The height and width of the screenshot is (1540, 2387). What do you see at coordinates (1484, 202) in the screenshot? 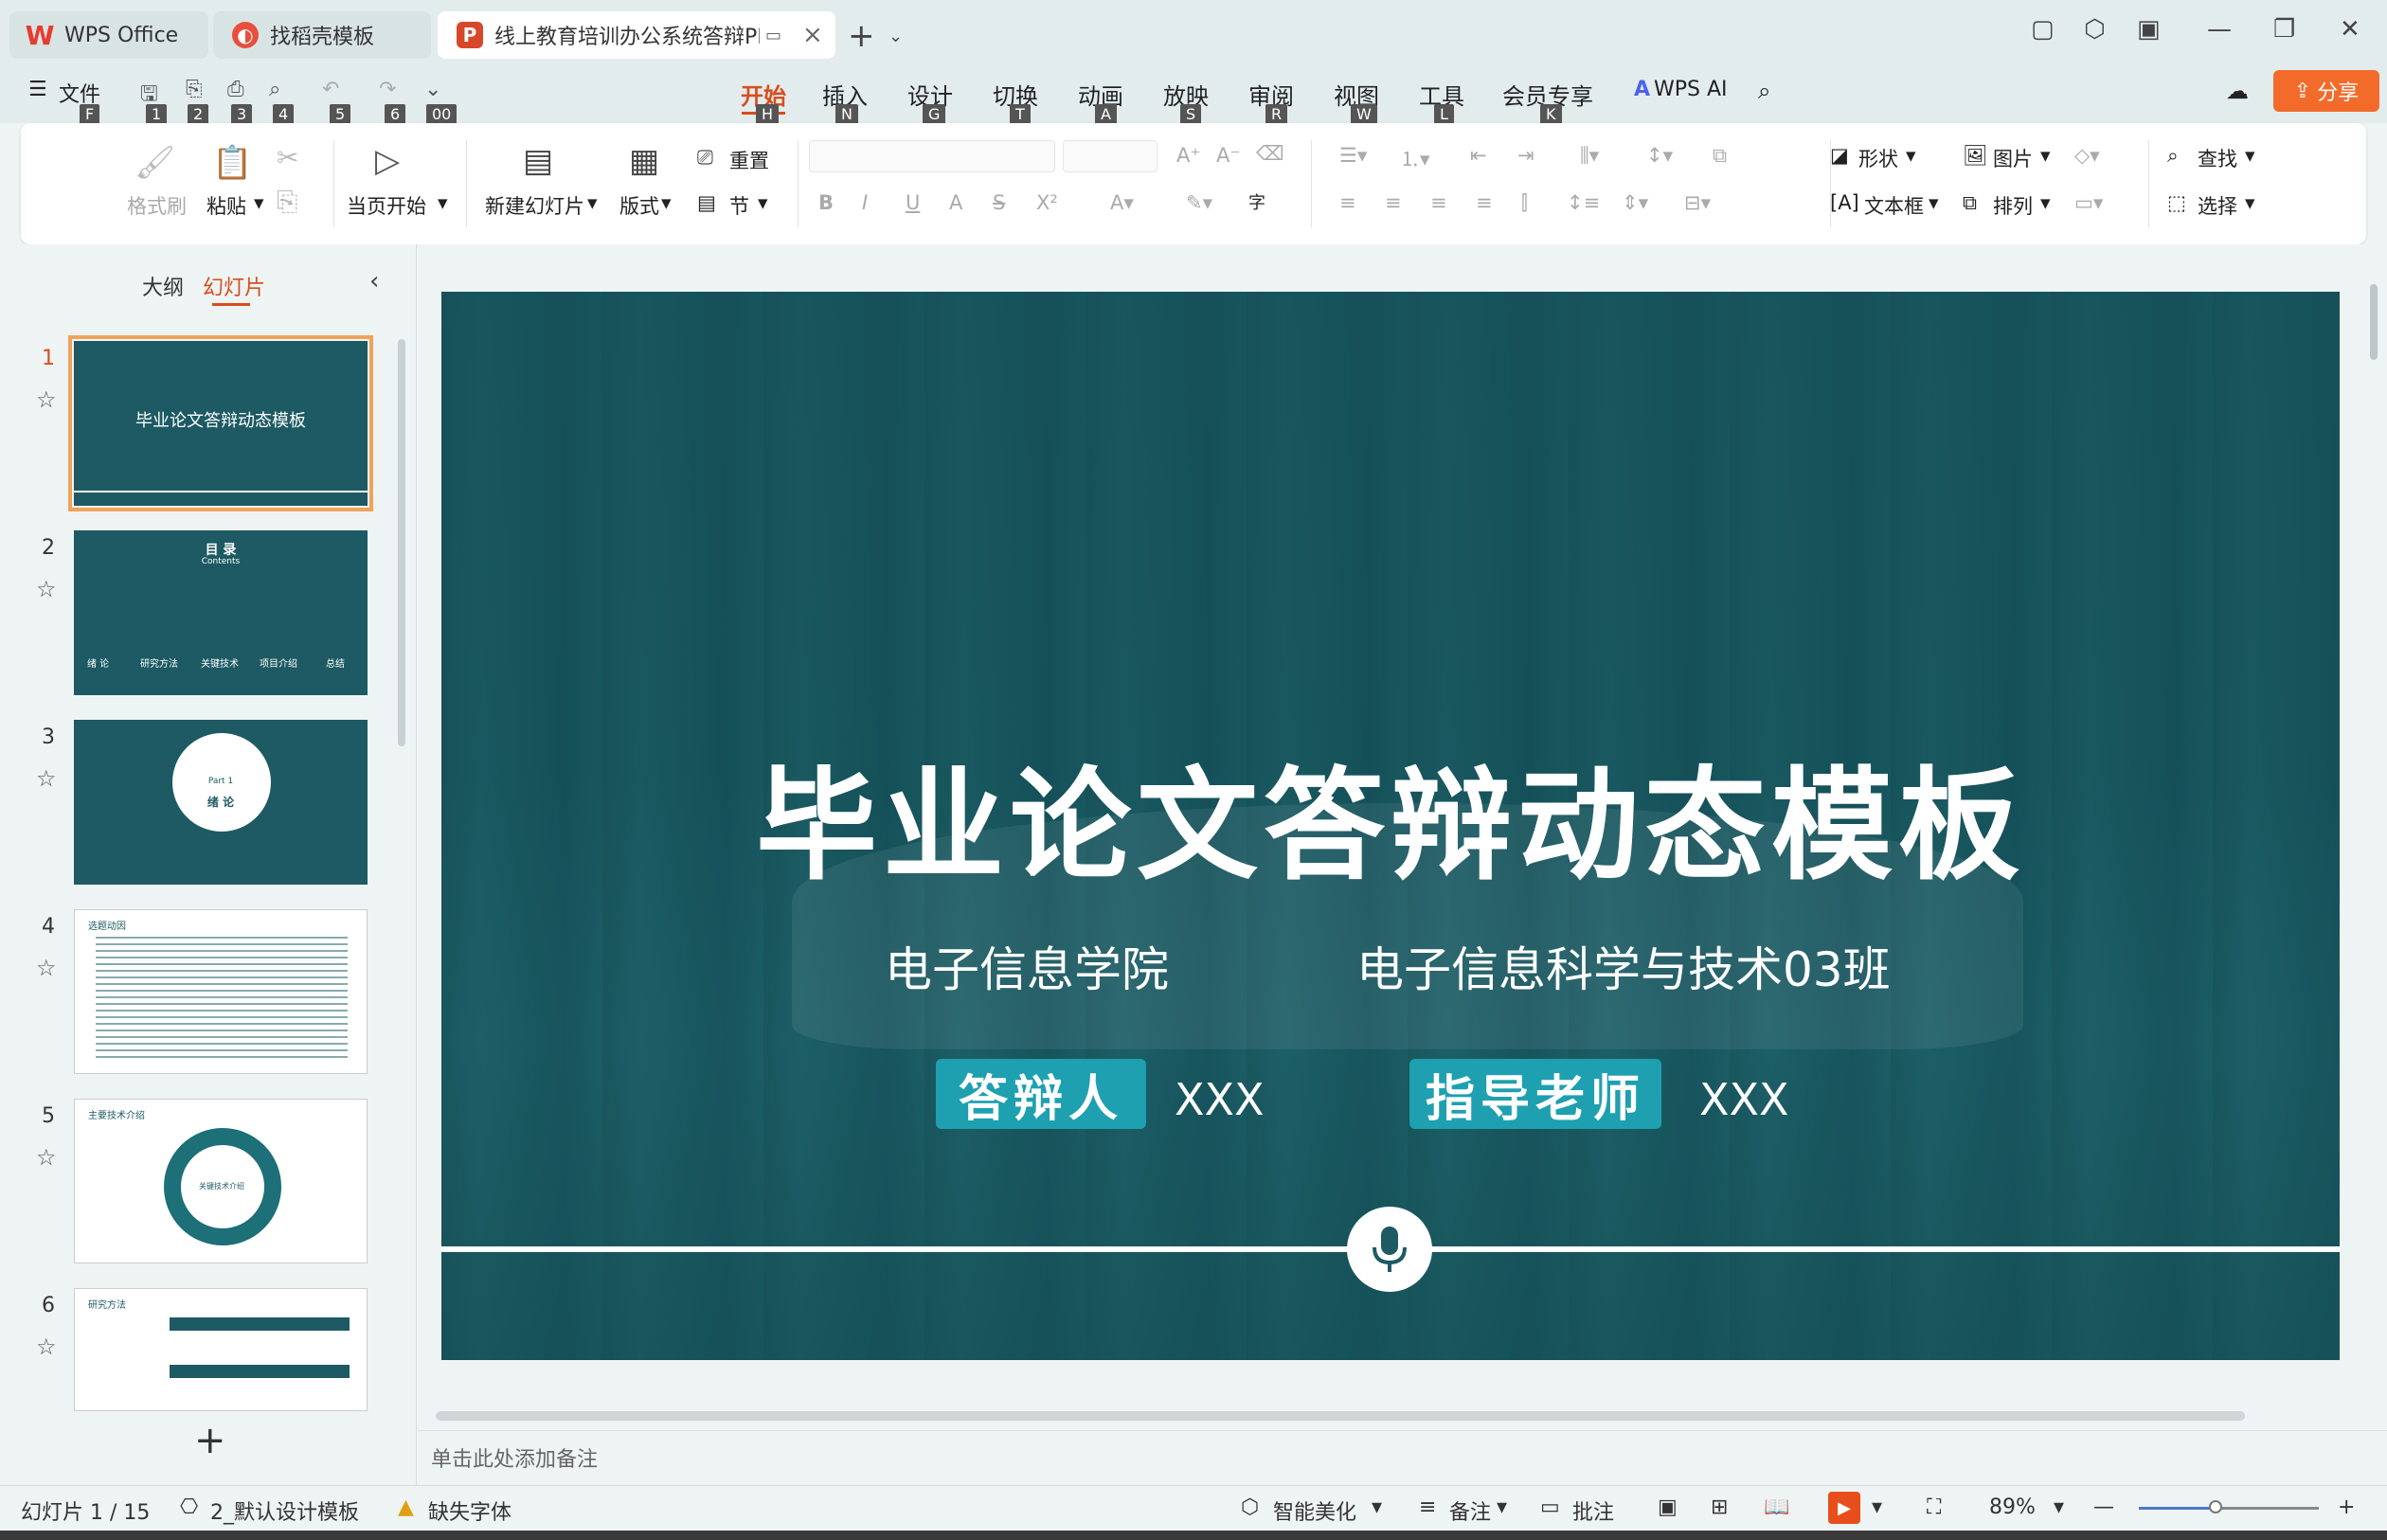
I see `justify-icon: ≡` at bounding box center [1484, 202].